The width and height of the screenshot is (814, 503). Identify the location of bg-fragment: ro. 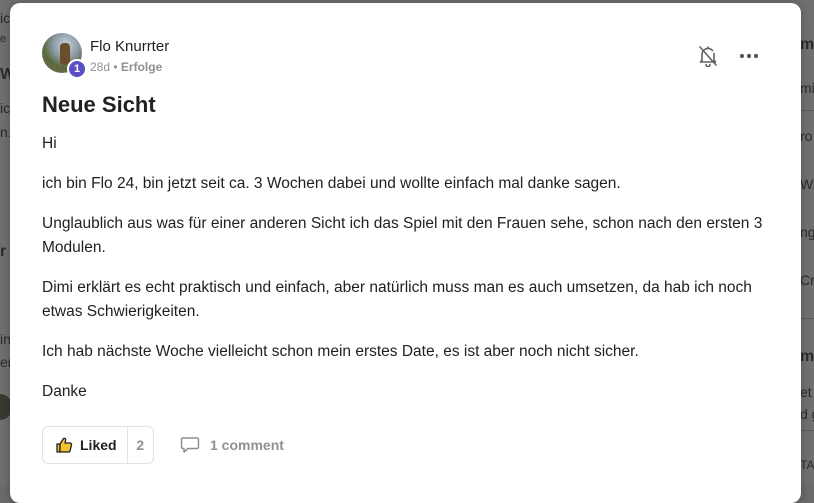
(806, 136).